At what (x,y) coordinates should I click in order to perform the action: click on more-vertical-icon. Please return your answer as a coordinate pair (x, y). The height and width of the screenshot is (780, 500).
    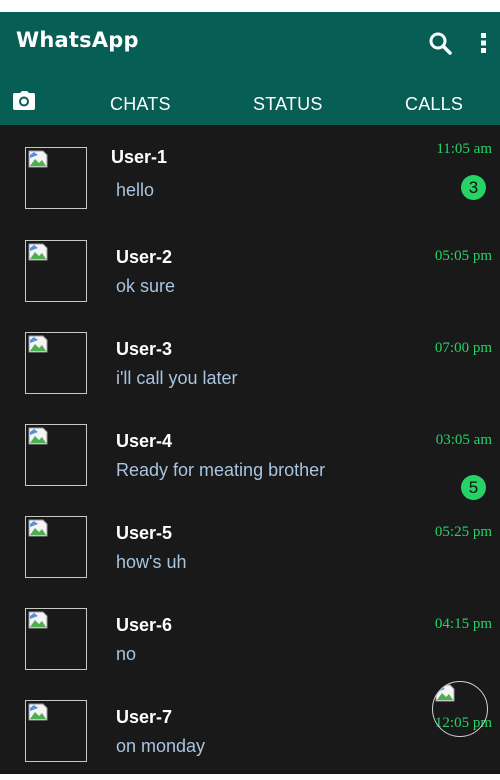
    Looking at the image, I should click on (484, 43).